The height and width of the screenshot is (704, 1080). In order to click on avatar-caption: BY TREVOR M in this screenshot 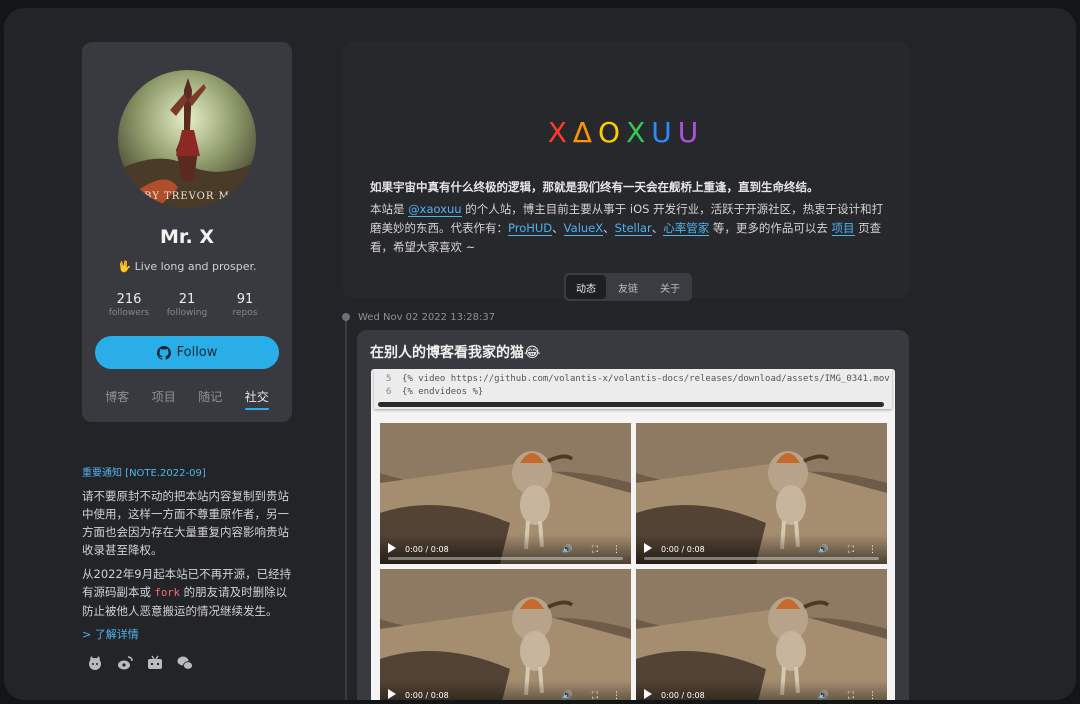, I will do `click(187, 196)`.